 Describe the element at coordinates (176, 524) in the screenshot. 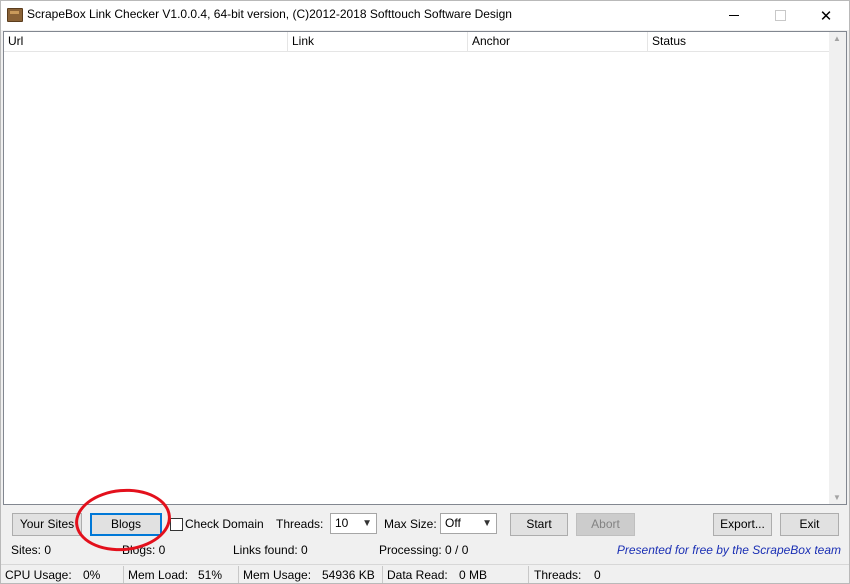

I see `check-domain-checkbox` at that location.